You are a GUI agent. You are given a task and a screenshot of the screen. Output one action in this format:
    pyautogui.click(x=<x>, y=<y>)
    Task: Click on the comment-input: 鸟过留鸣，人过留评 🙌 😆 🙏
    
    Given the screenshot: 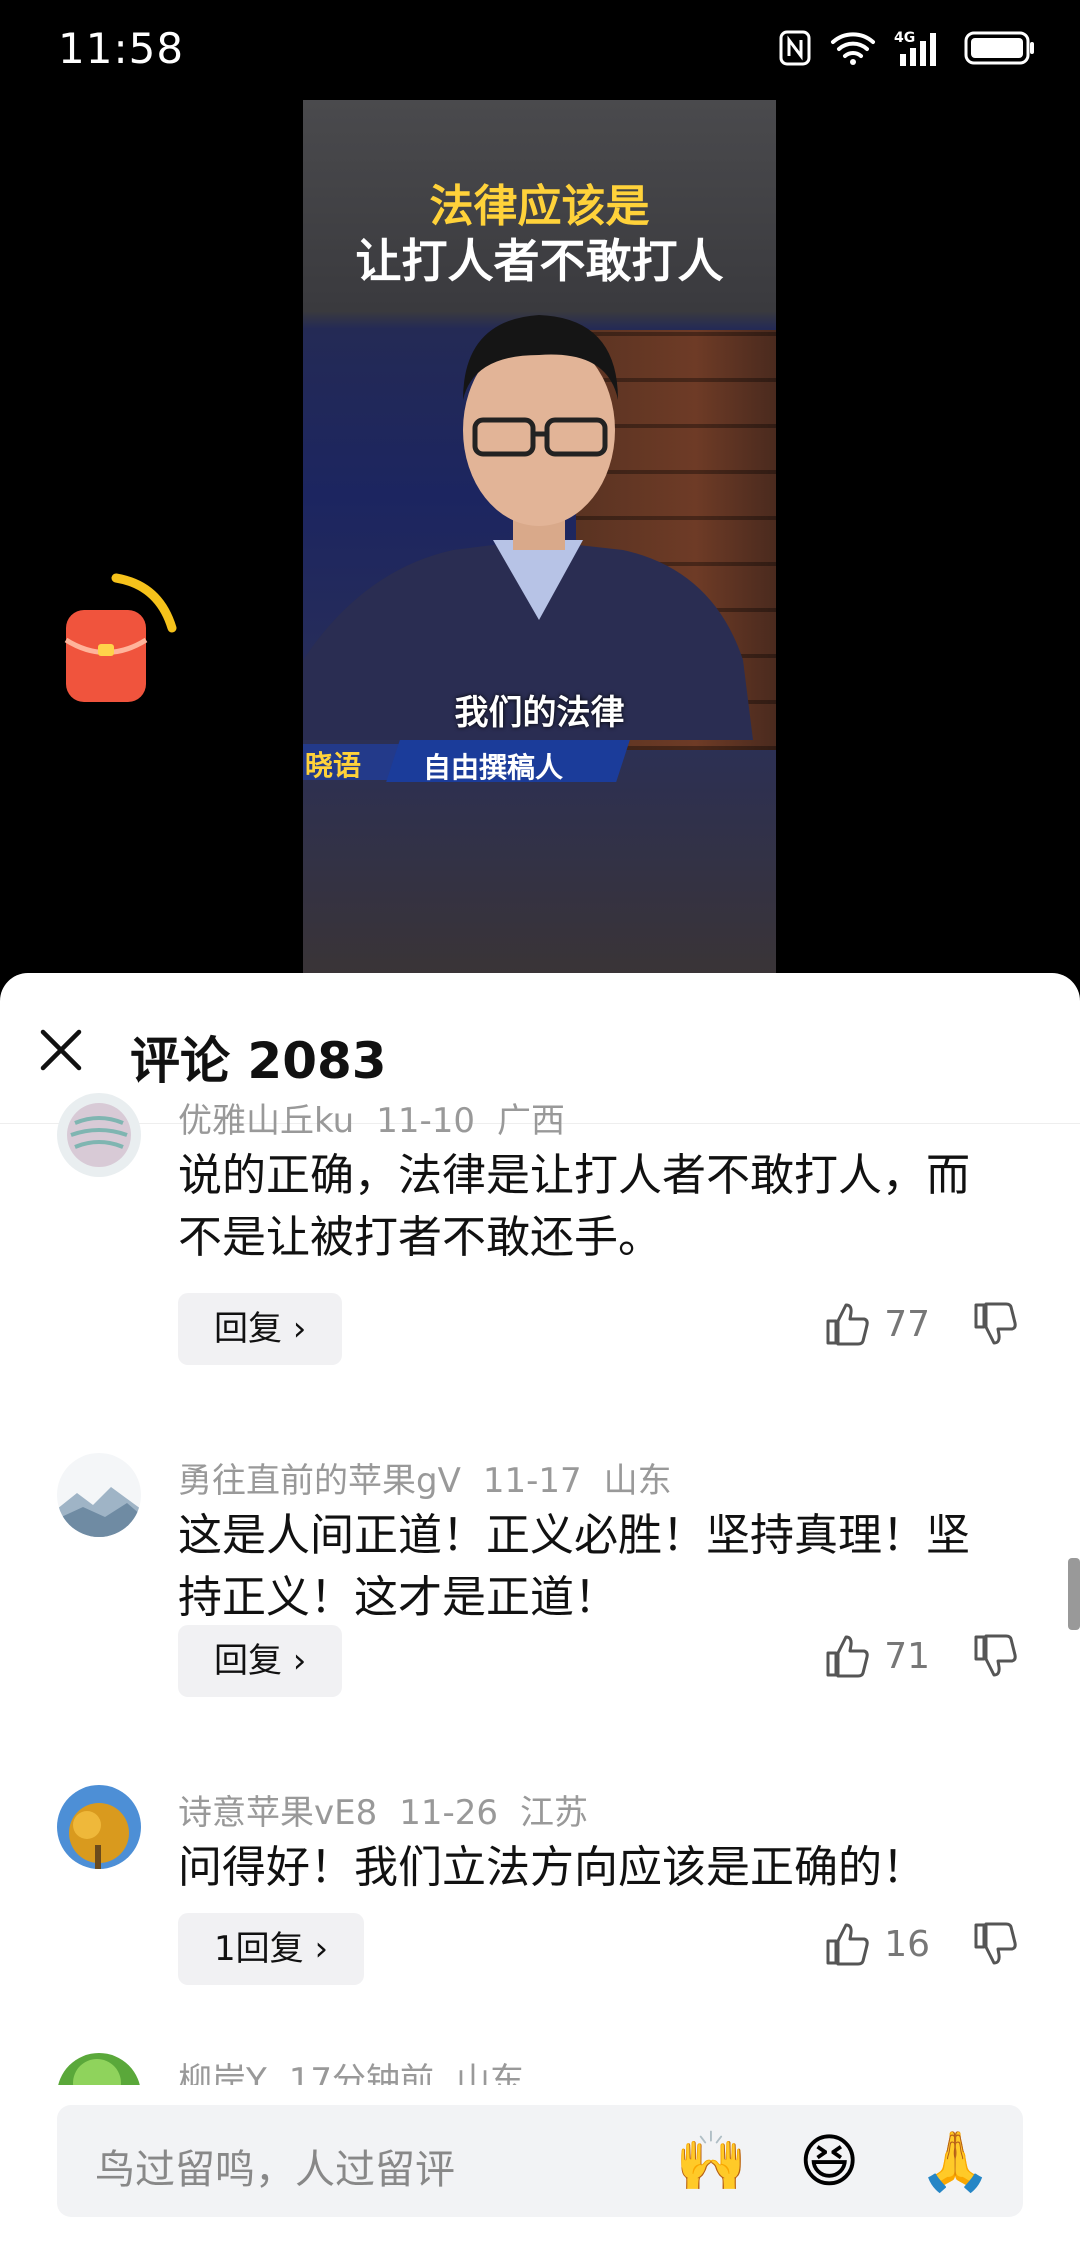 What is the action you would take?
    pyautogui.click(x=540, y=2161)
    